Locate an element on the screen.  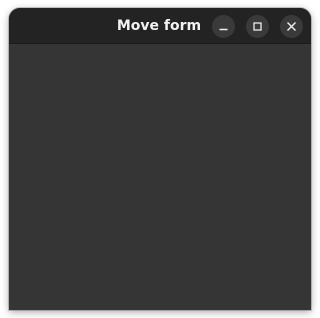
minimize-icon is located at coordinates (223, 29).